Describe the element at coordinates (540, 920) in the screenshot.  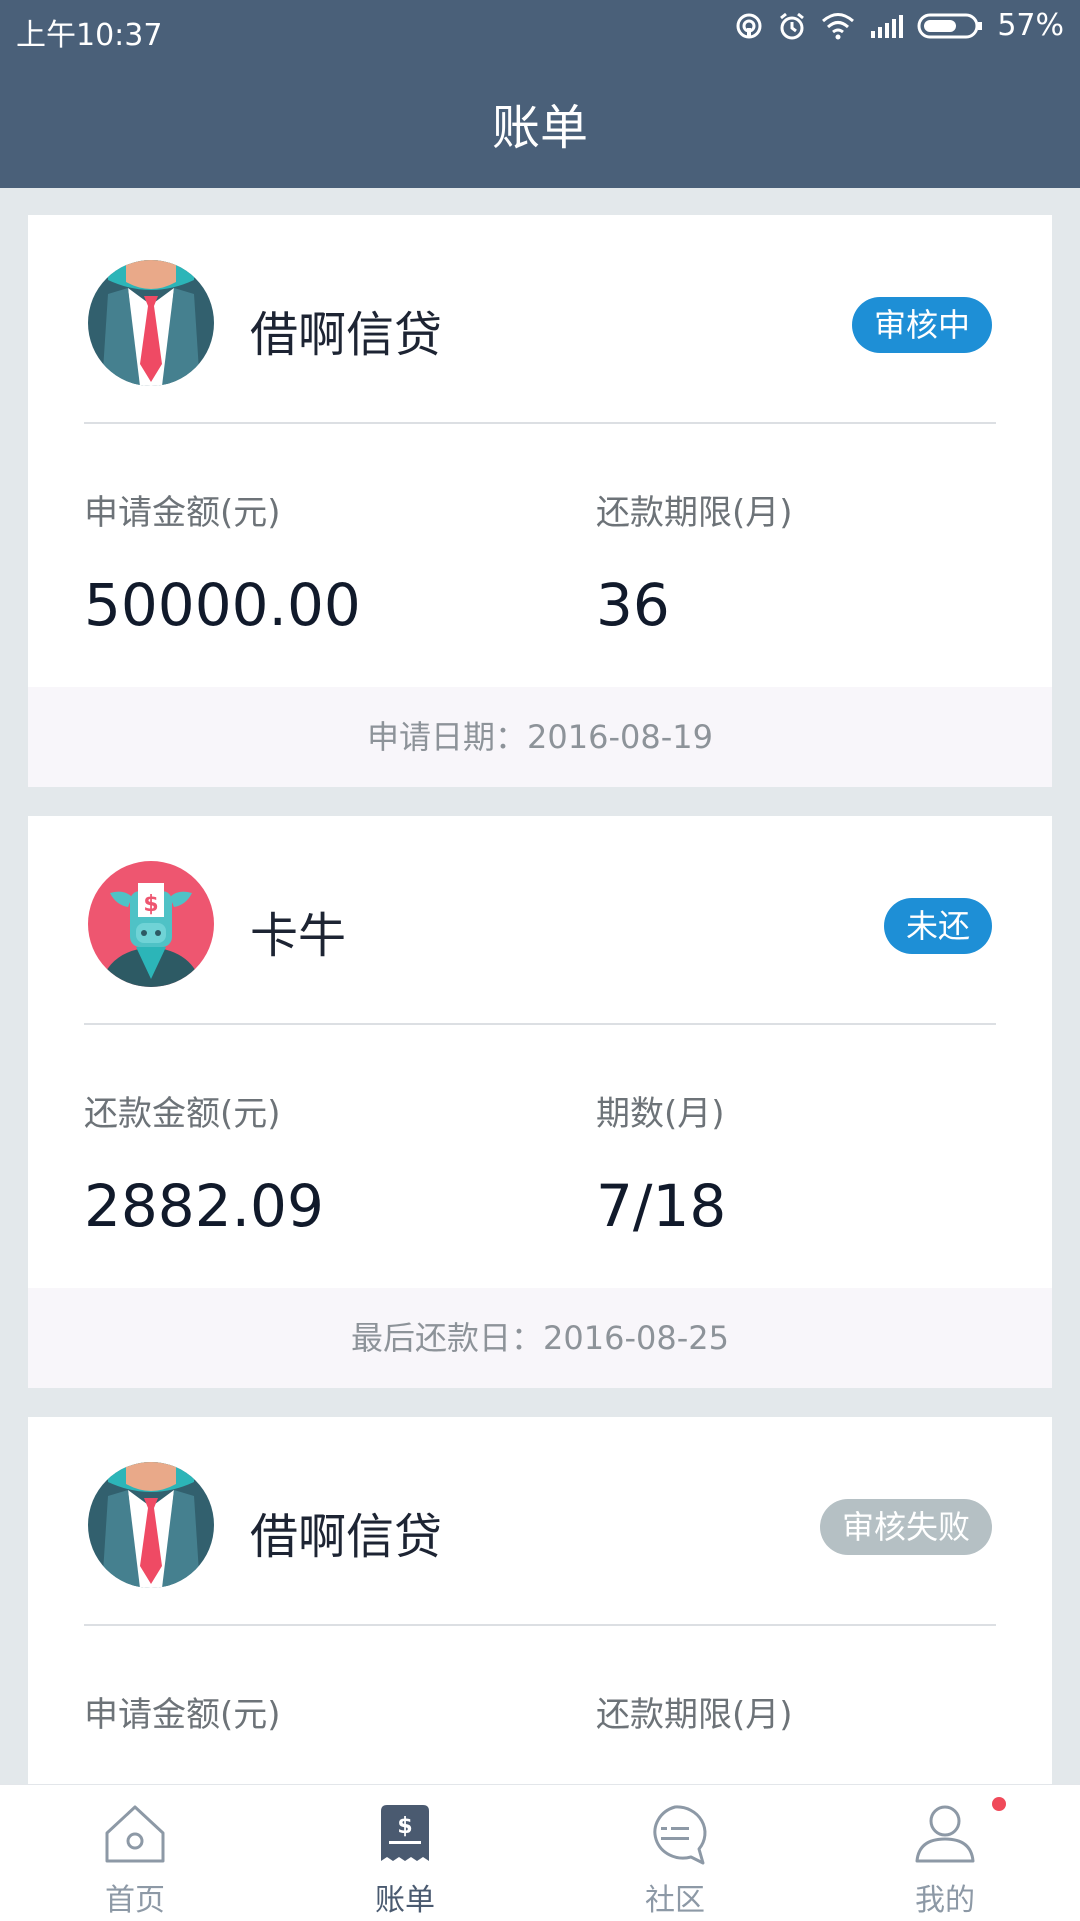
I see `card-header: $ 卡牛 未还` at that location.